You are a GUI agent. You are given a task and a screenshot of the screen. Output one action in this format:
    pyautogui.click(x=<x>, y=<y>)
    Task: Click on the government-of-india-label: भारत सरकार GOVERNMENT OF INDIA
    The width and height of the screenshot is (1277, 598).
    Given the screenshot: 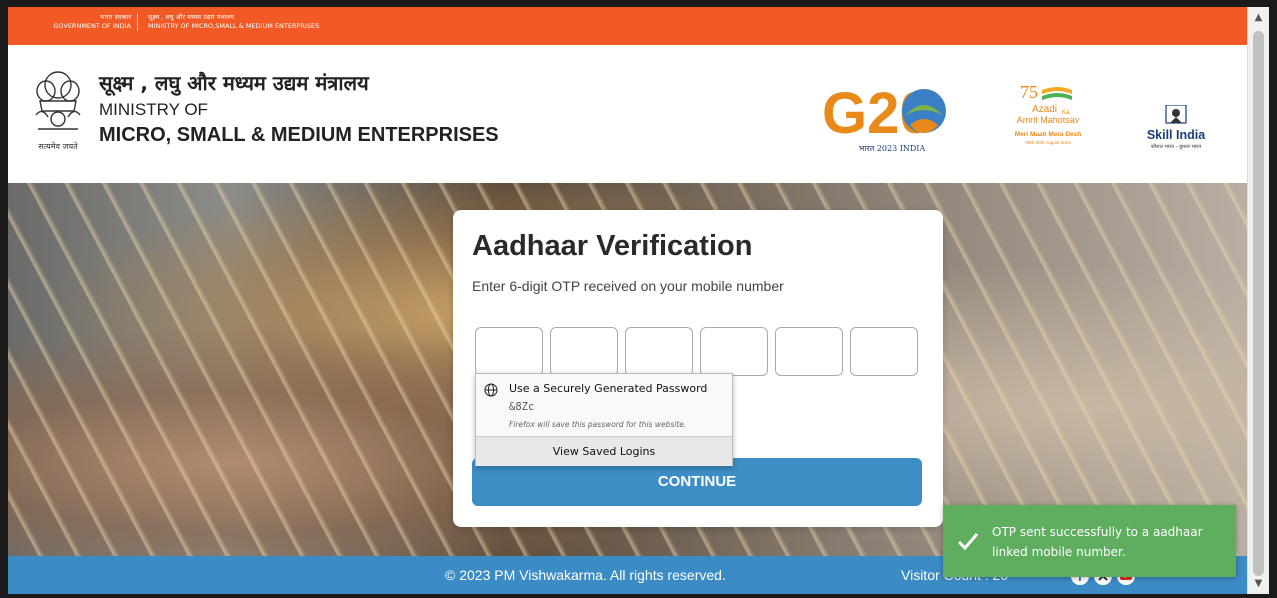 What is the action you would take?
    pyautogui.click(x=83, y=22)
    